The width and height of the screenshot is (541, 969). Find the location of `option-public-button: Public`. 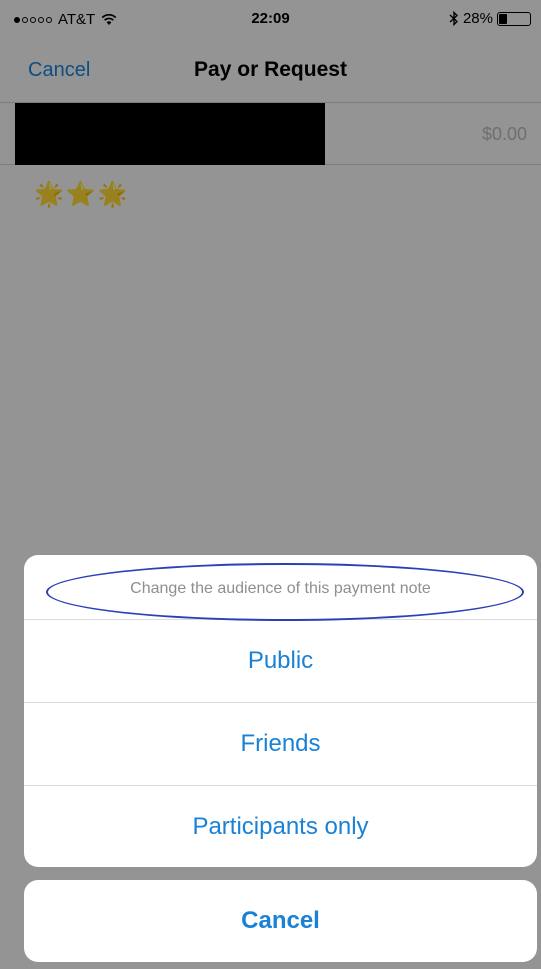

option-public-button: Public is located at coordinates (280, 661).